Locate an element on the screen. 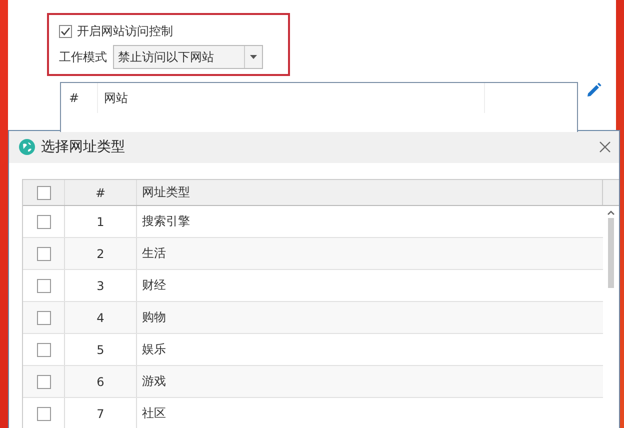 The image size is (624, 428). table-cell: 6 is located at coordinates (101, 381).